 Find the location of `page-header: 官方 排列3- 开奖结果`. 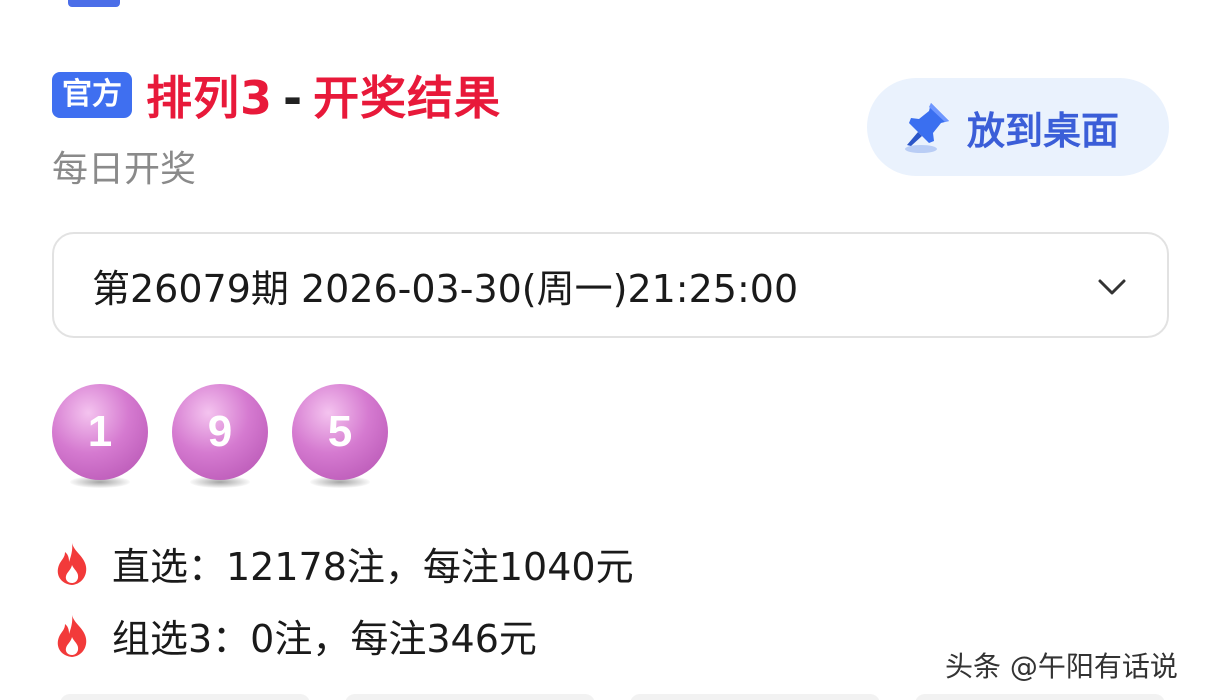

page-header: 官方 排列3- 开奖结果 is located at coordinates (276, 95).